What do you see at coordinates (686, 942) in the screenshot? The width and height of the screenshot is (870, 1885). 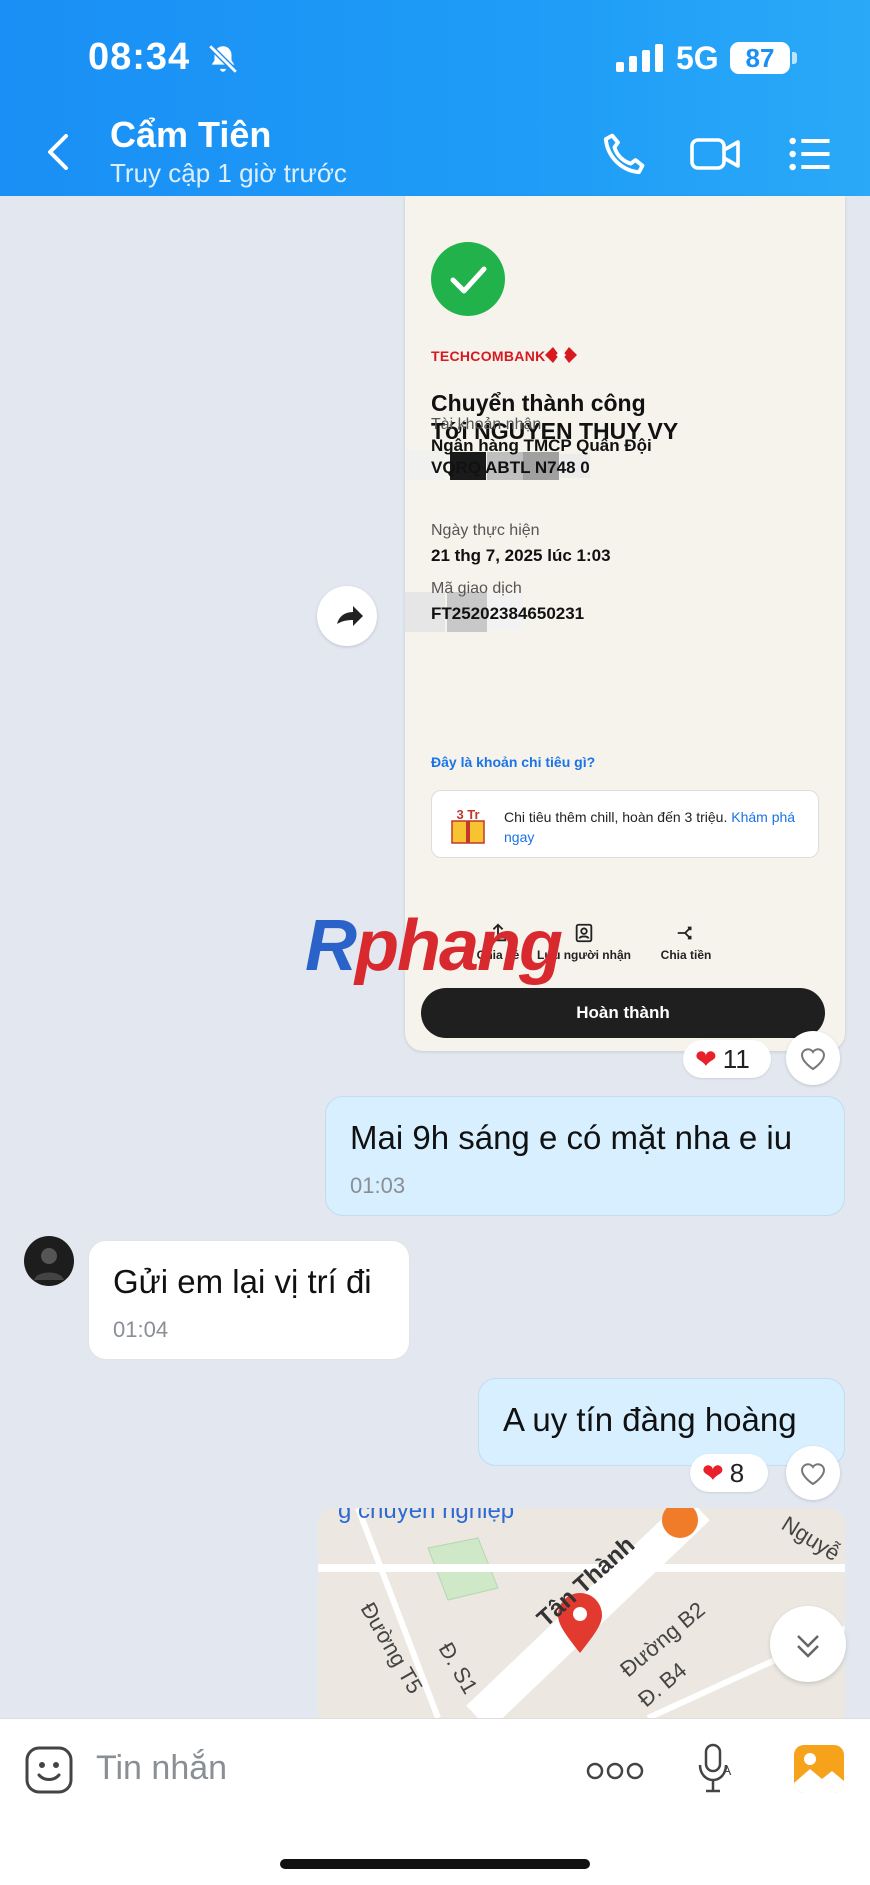 I see `split-bill-action: Chia tiền` at bounding box center [686, 942].